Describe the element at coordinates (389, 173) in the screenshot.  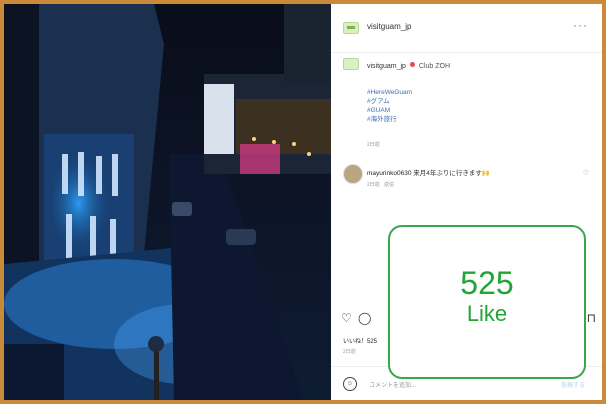
I see `commenter-name: mayurinko0630` at that location.